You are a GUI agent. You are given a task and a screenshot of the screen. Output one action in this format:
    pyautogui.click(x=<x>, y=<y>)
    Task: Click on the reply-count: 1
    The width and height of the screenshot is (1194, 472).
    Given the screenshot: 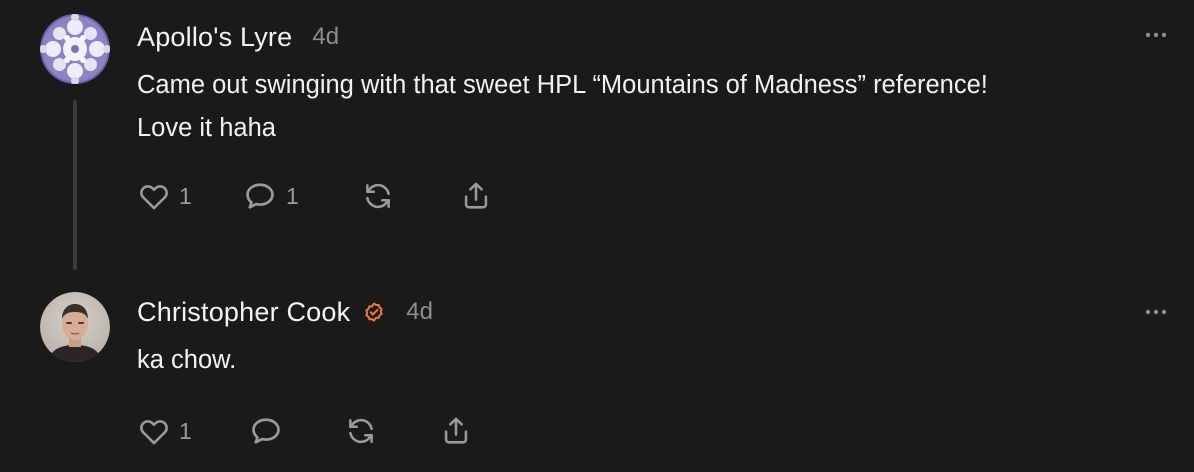 What is the action you would take?
    pyautogui.click(x=292, y=195)
    